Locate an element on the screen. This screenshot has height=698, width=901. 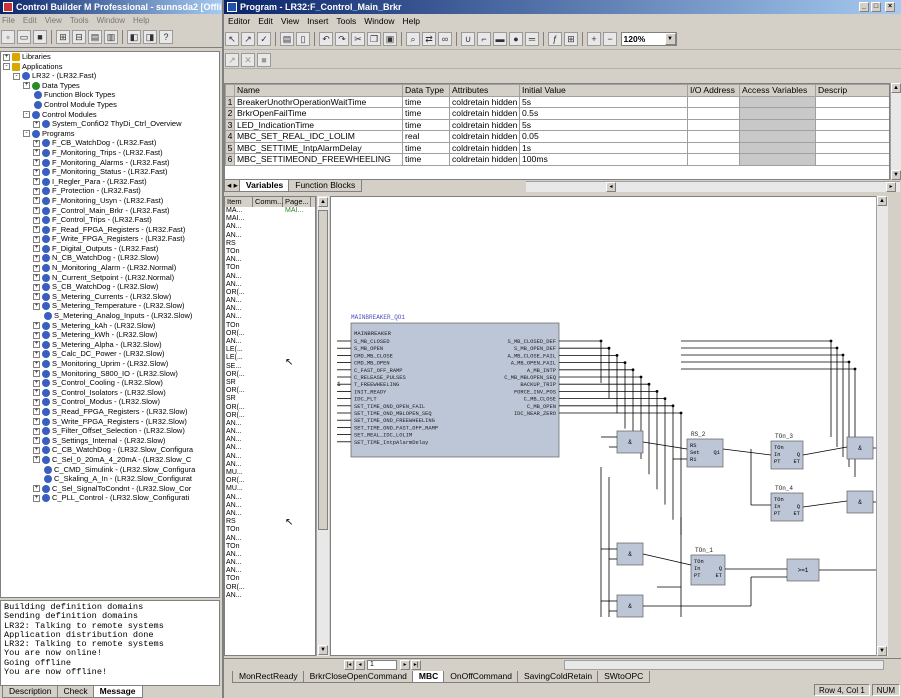
tree-item: - LR32 - (LR32.Fast) is located at coordinates (110, 76).